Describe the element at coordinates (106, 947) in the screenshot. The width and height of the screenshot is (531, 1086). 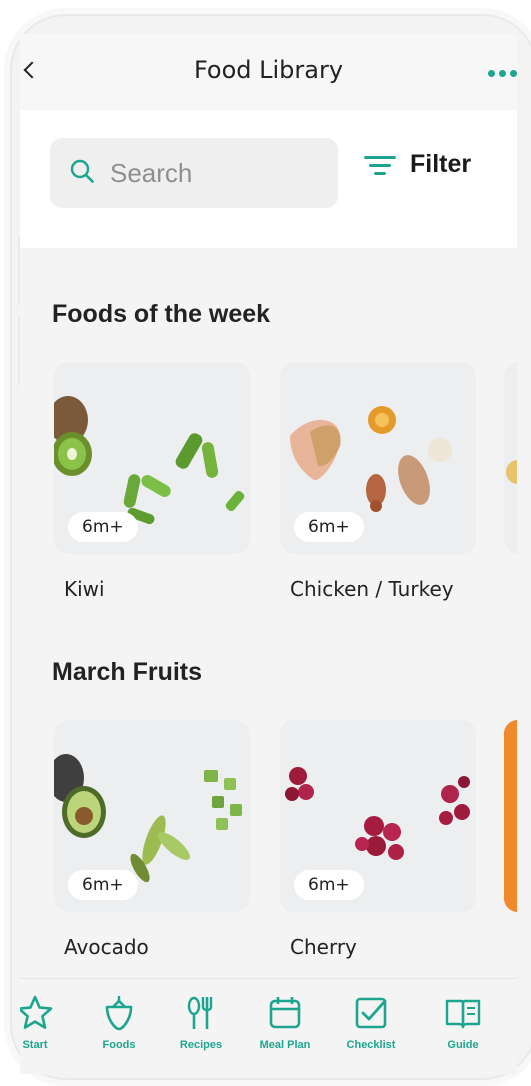
I see `food-name: Avocado` at that location.